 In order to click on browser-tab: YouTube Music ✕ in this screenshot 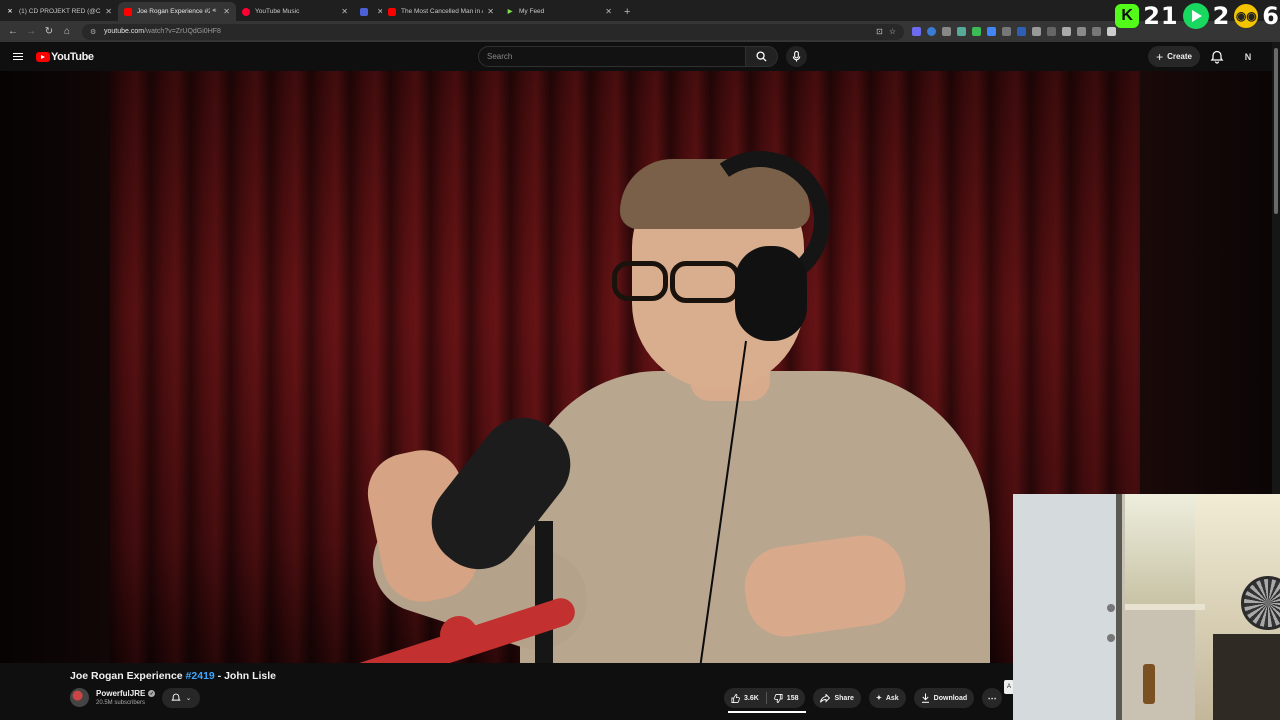, I will do `click(295, 11)`.